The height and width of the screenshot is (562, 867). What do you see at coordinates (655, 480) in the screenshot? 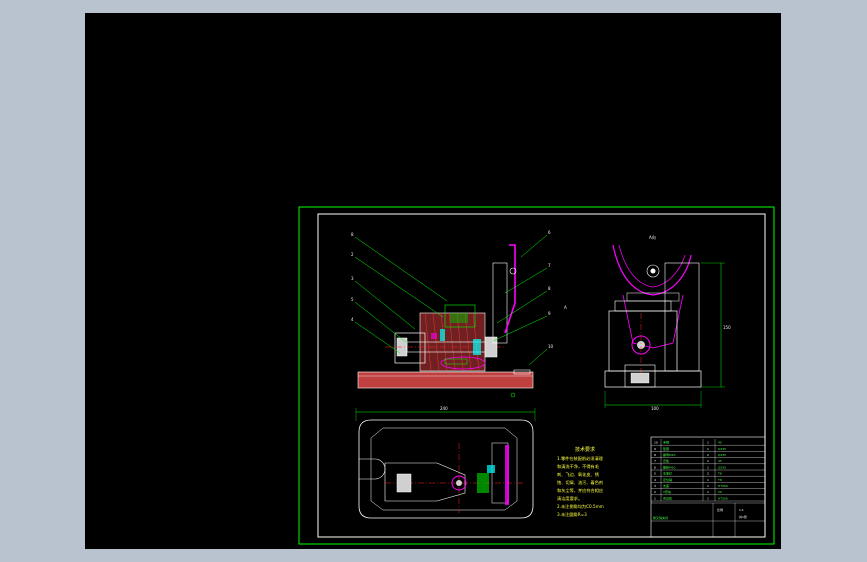
I see `title-block-cell-no: 4` at bounding box center [655, 480].